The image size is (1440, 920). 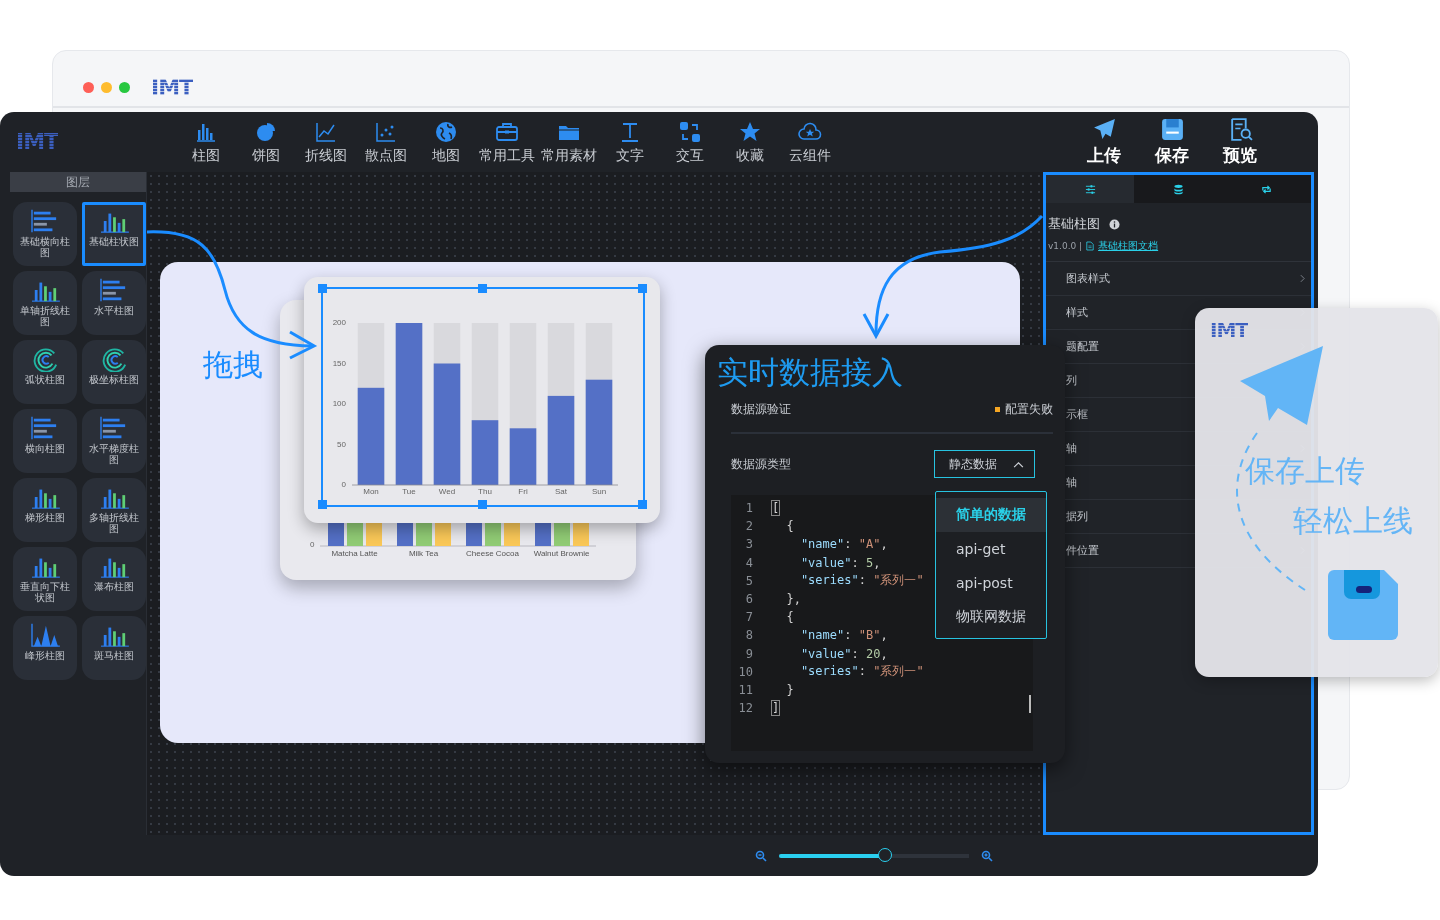 What do you see at coordinates (1090, 246) in the screenshot?
I see `document-icon` at bounding box center [1090, 246].